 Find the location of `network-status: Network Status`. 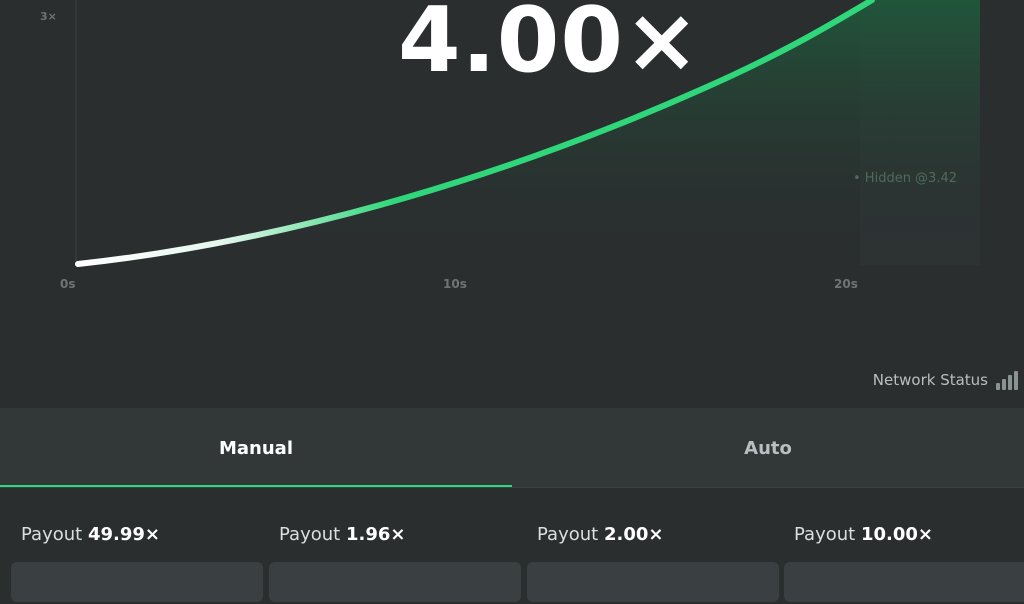

network-status: Network Status is located at coordinates (945, 380).